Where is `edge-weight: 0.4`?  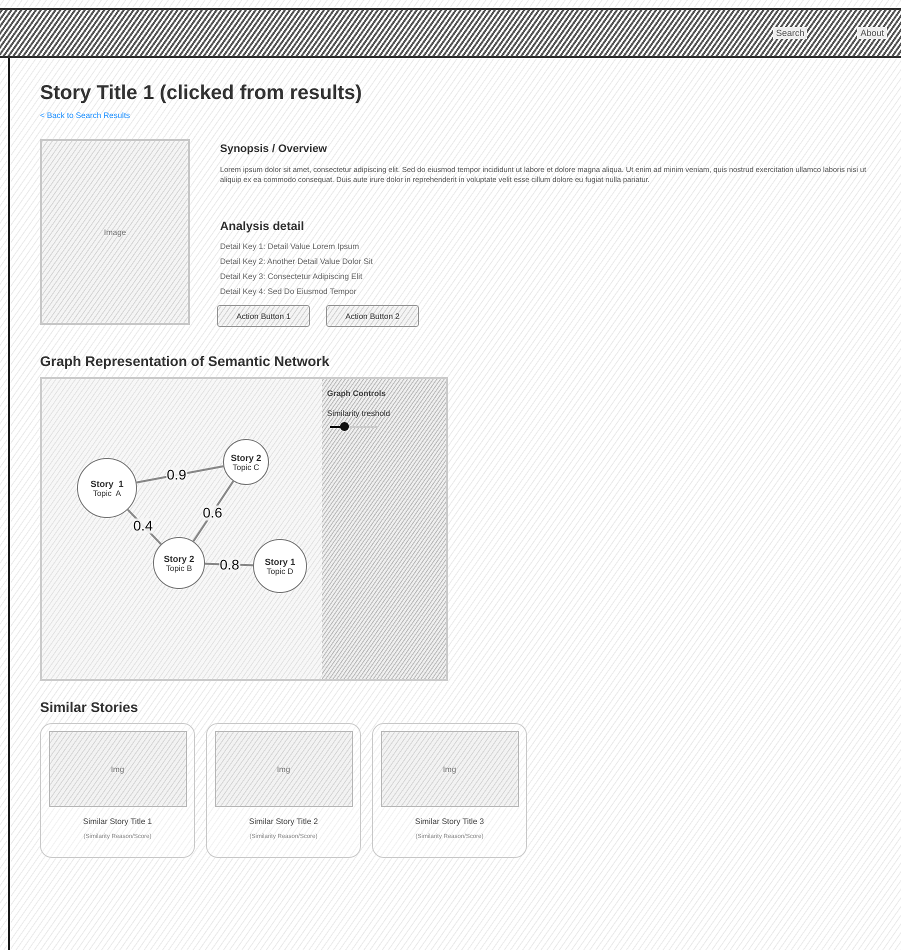 edge-weight: 0.4 is located at coordinates (143, 525).